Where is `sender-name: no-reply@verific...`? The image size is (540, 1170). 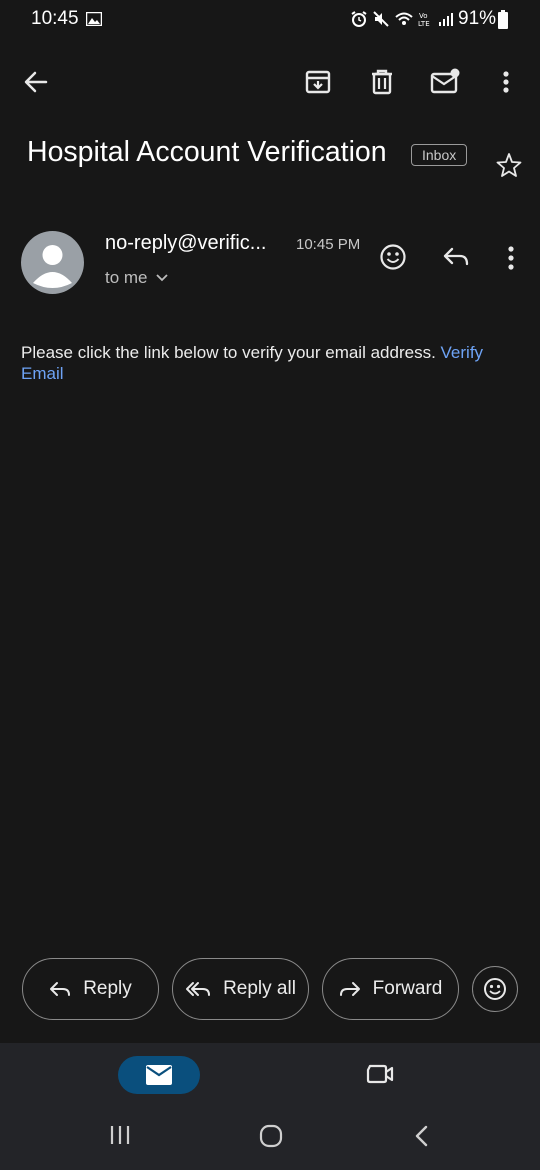
sender-name: no-reply@verific... is located at coordinates (185, 243).